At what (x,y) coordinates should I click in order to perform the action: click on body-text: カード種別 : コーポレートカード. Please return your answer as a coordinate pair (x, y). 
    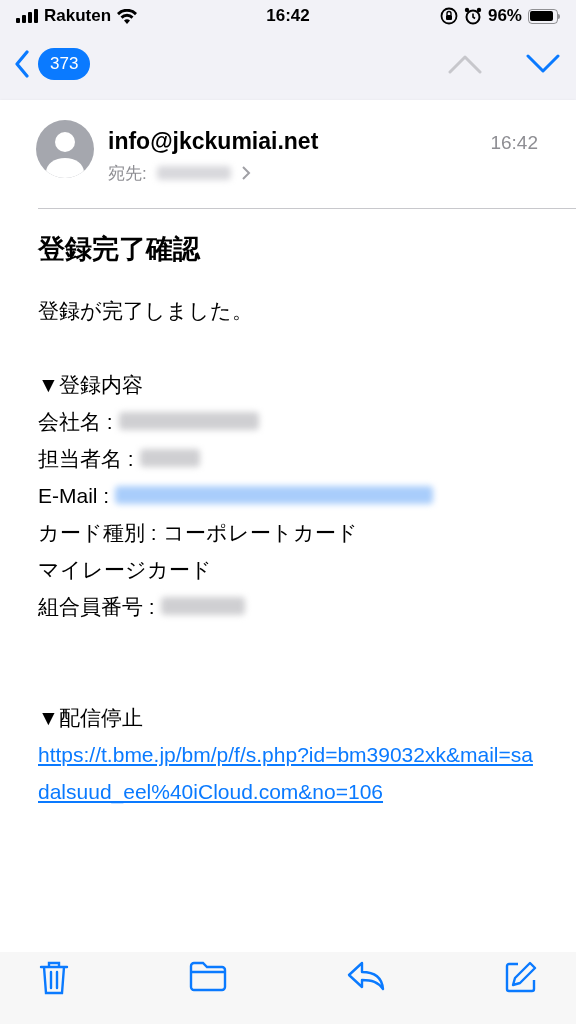
    Looking at the image, I should click on (198, 532).